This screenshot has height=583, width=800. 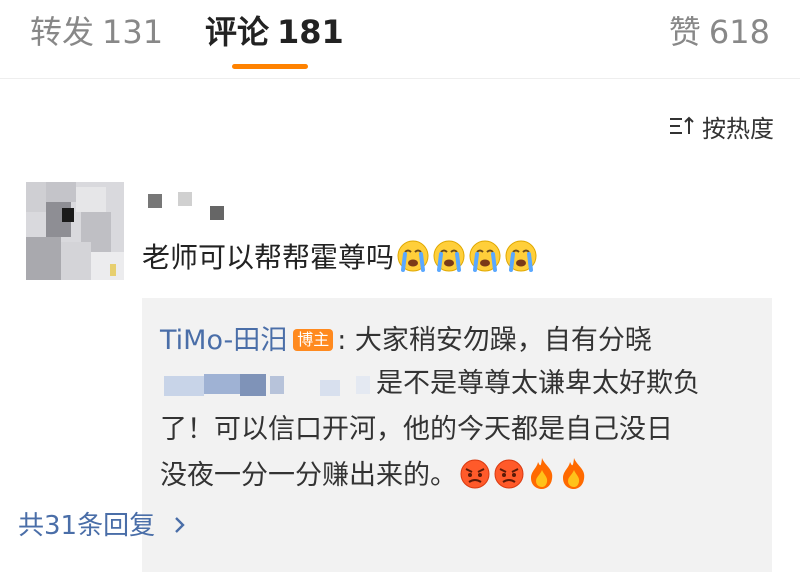 What do you see at coordinates (466, 257) in the screenshot?
I see `crying-emoji-group` at bounding box center [466, 257].